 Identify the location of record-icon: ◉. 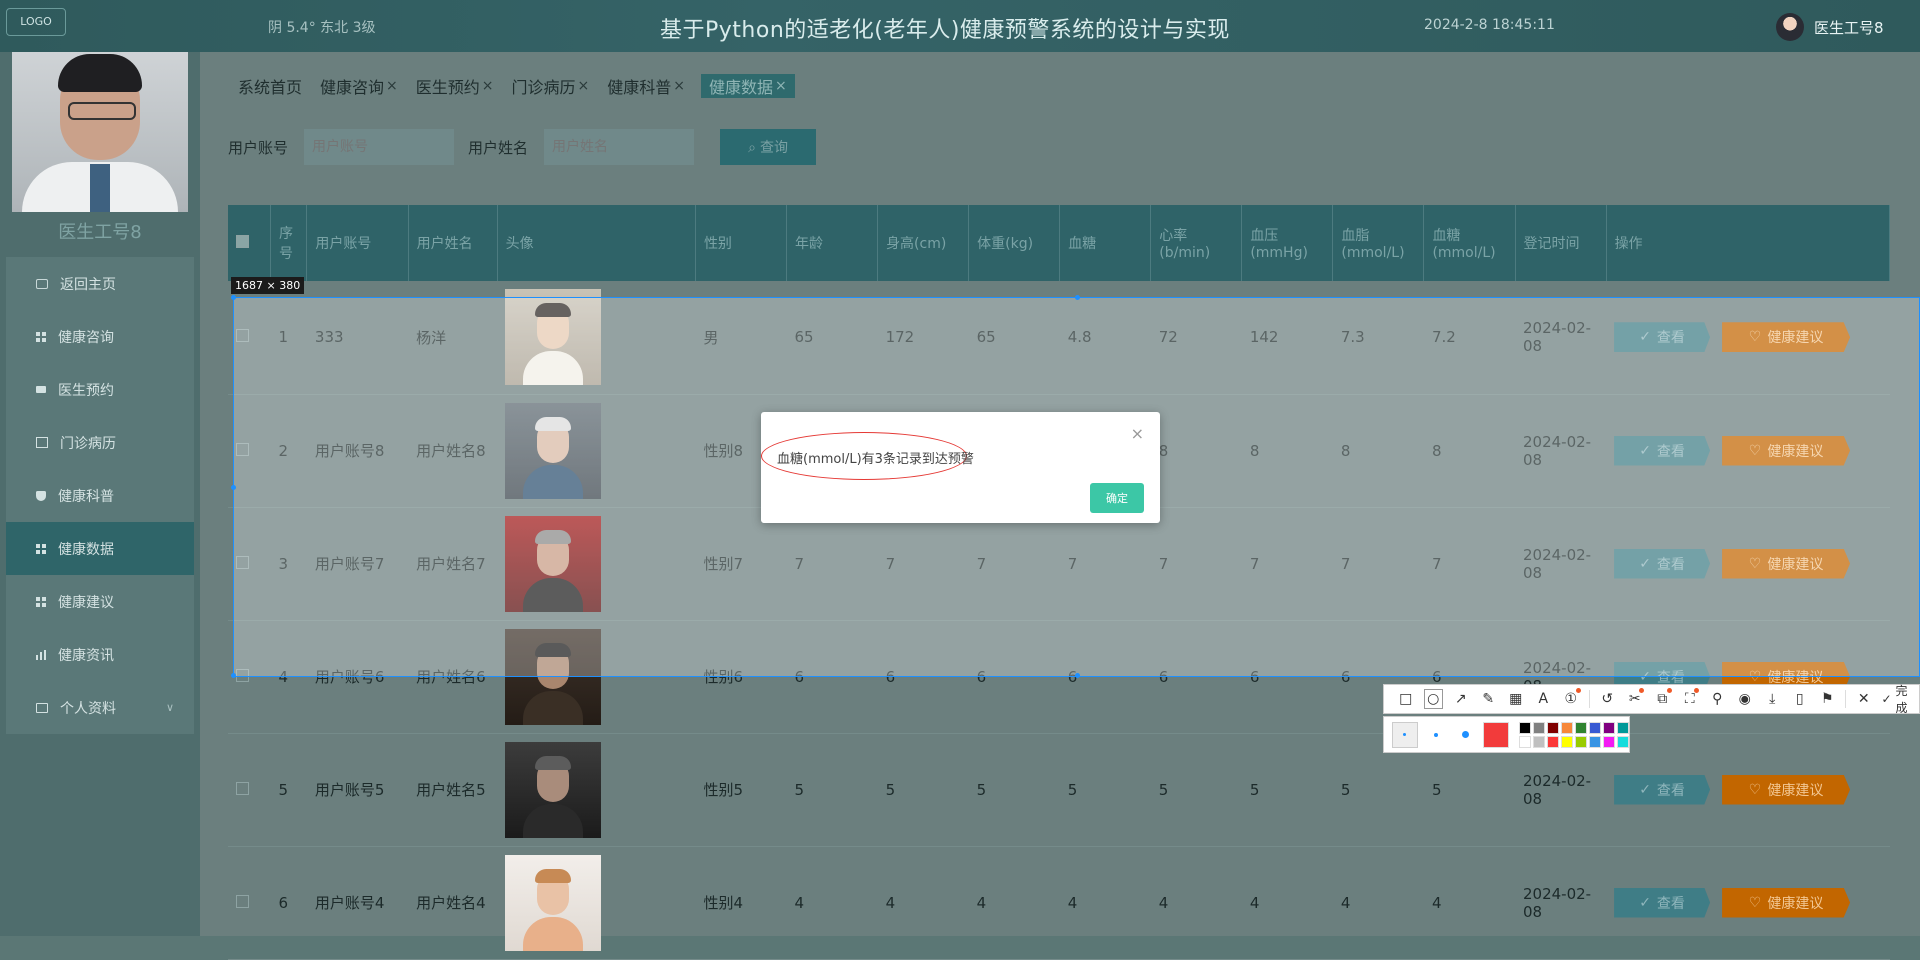
(1745, 699).